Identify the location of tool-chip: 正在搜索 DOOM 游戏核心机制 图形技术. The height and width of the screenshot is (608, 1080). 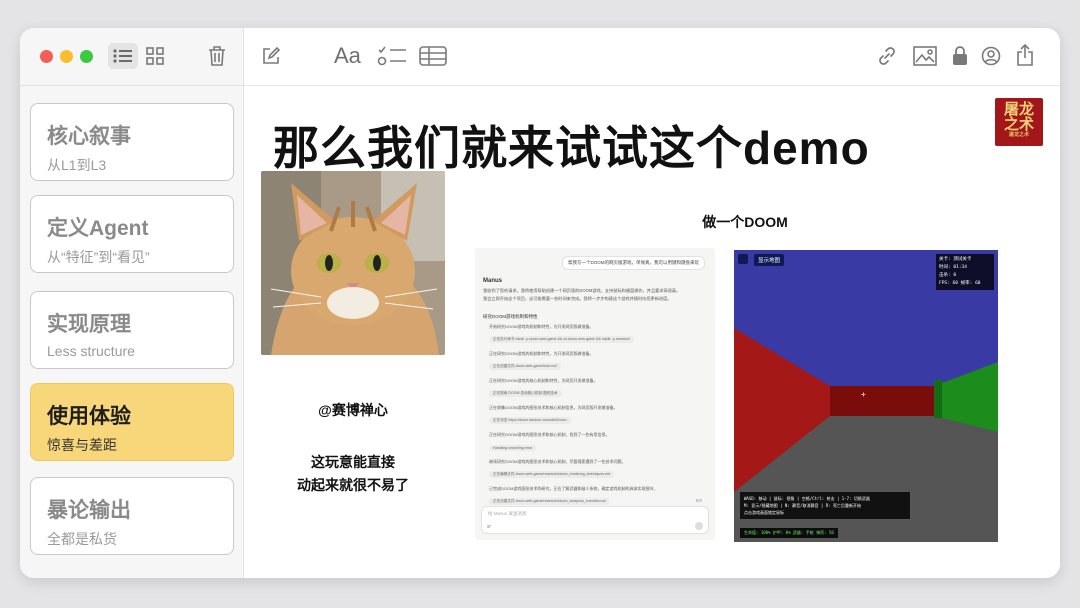
(525, 393).